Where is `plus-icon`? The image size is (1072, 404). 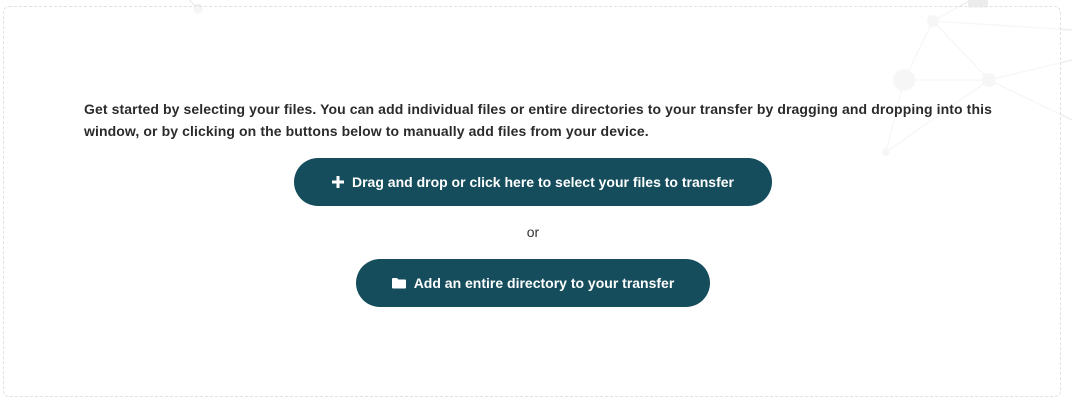 plus-icon is located at coordinates (338, 182).